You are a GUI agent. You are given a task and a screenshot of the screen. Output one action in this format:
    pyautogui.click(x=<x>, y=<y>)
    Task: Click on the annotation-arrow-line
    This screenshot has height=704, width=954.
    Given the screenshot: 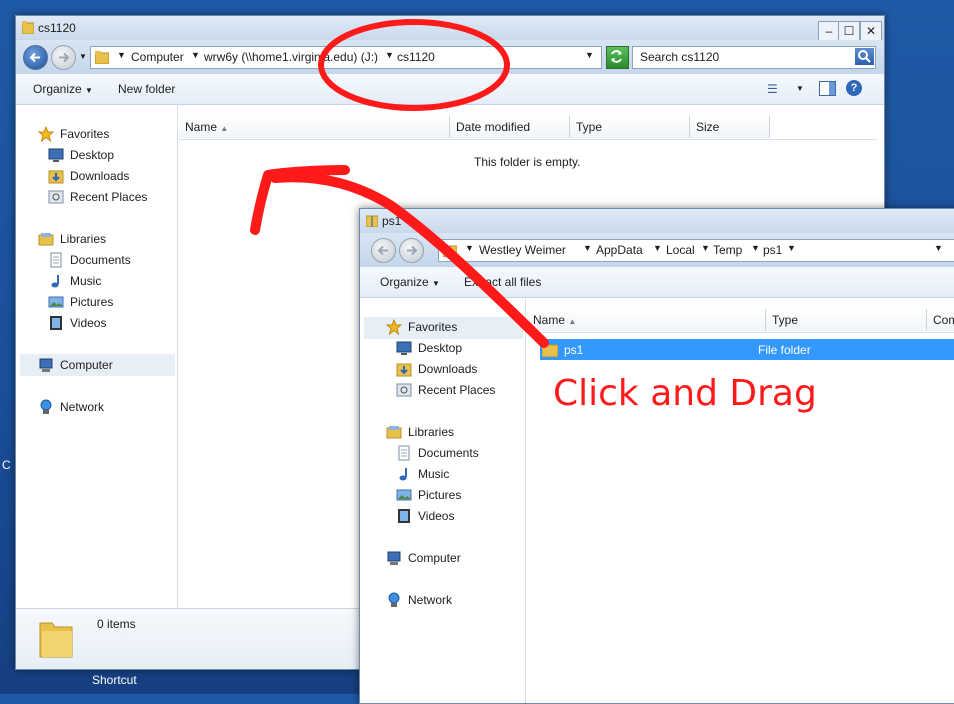 What is the action you would take?
    pyautogui.click(x=409, y=260)
    